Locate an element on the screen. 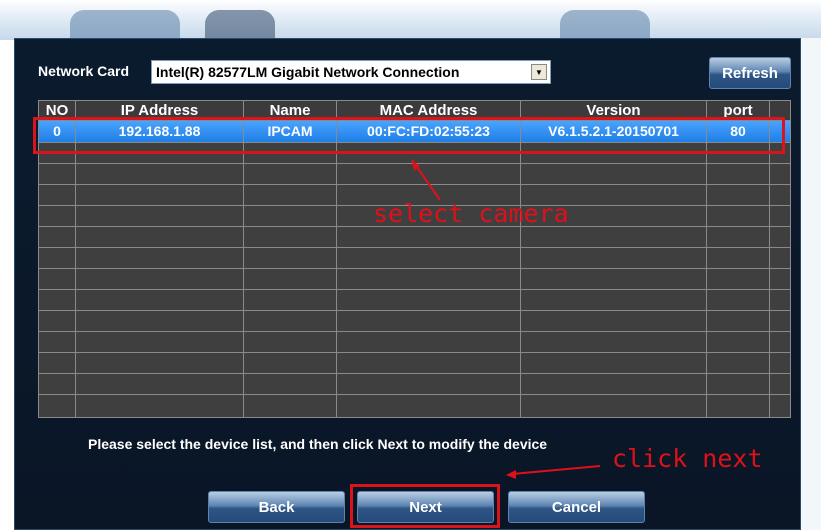 Image resolution: width=821 pixels, height=530 pixels. back-button: Back is located at coordinates (276, 507).